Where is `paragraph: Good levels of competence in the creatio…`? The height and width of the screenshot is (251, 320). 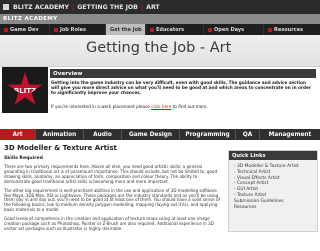 paragraph: Good levels of competence in the creatio… is located at coordinates (109, 223).